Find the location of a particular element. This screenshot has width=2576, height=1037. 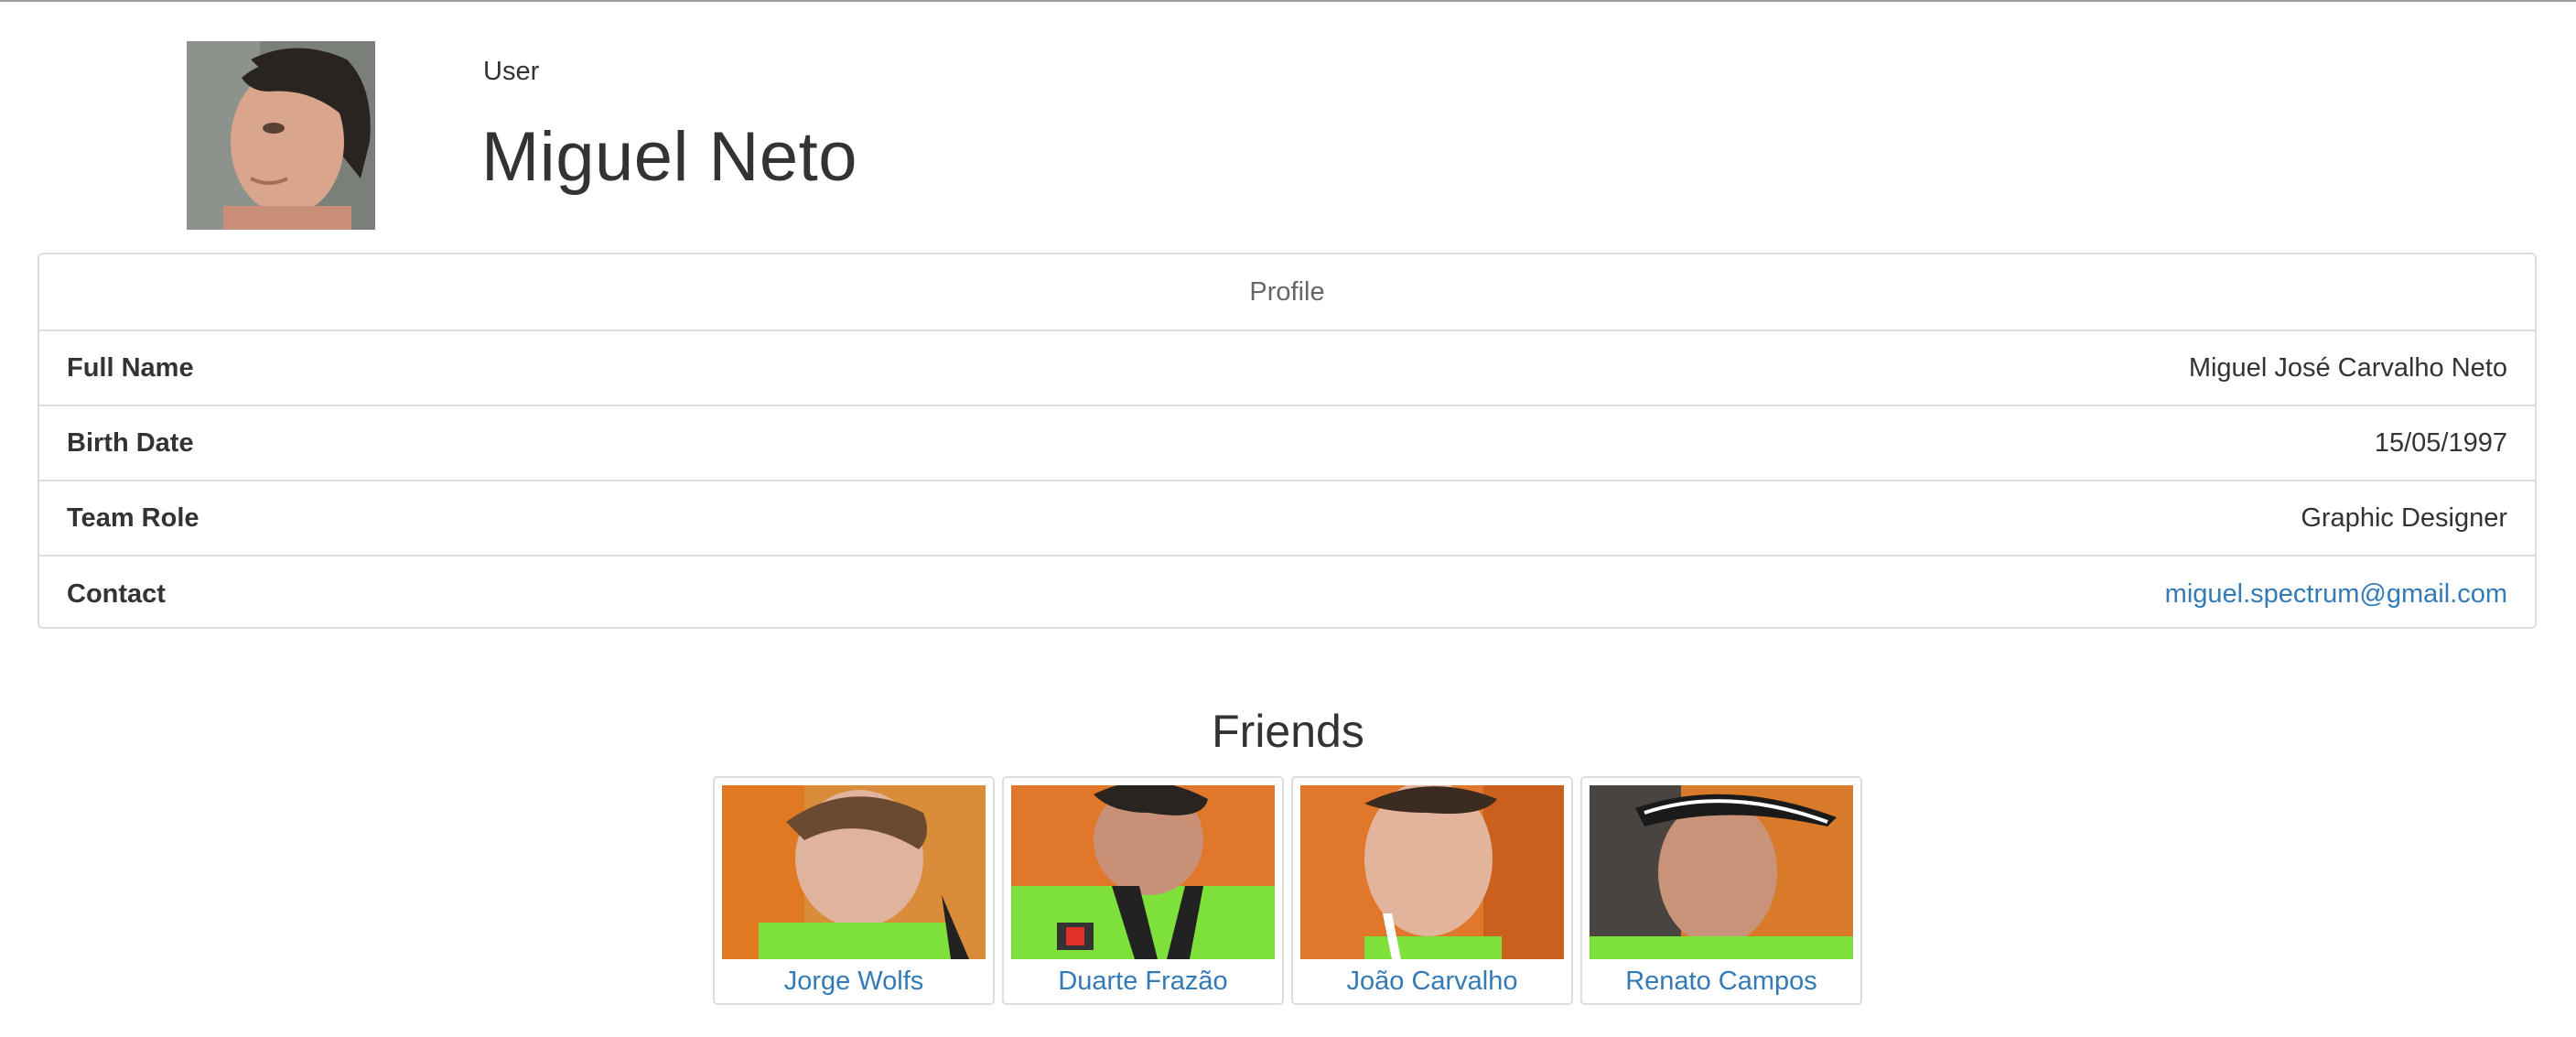

friend-name-link: Renato Campos is located at coordinates (1721, 982).